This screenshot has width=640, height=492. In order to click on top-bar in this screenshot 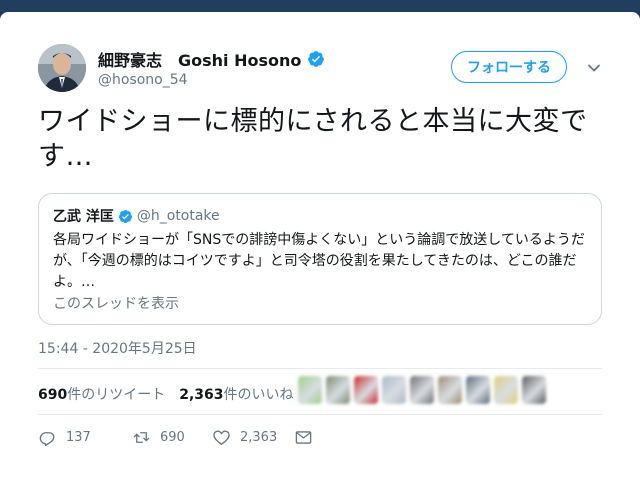, I will do `click(320, 6)`.